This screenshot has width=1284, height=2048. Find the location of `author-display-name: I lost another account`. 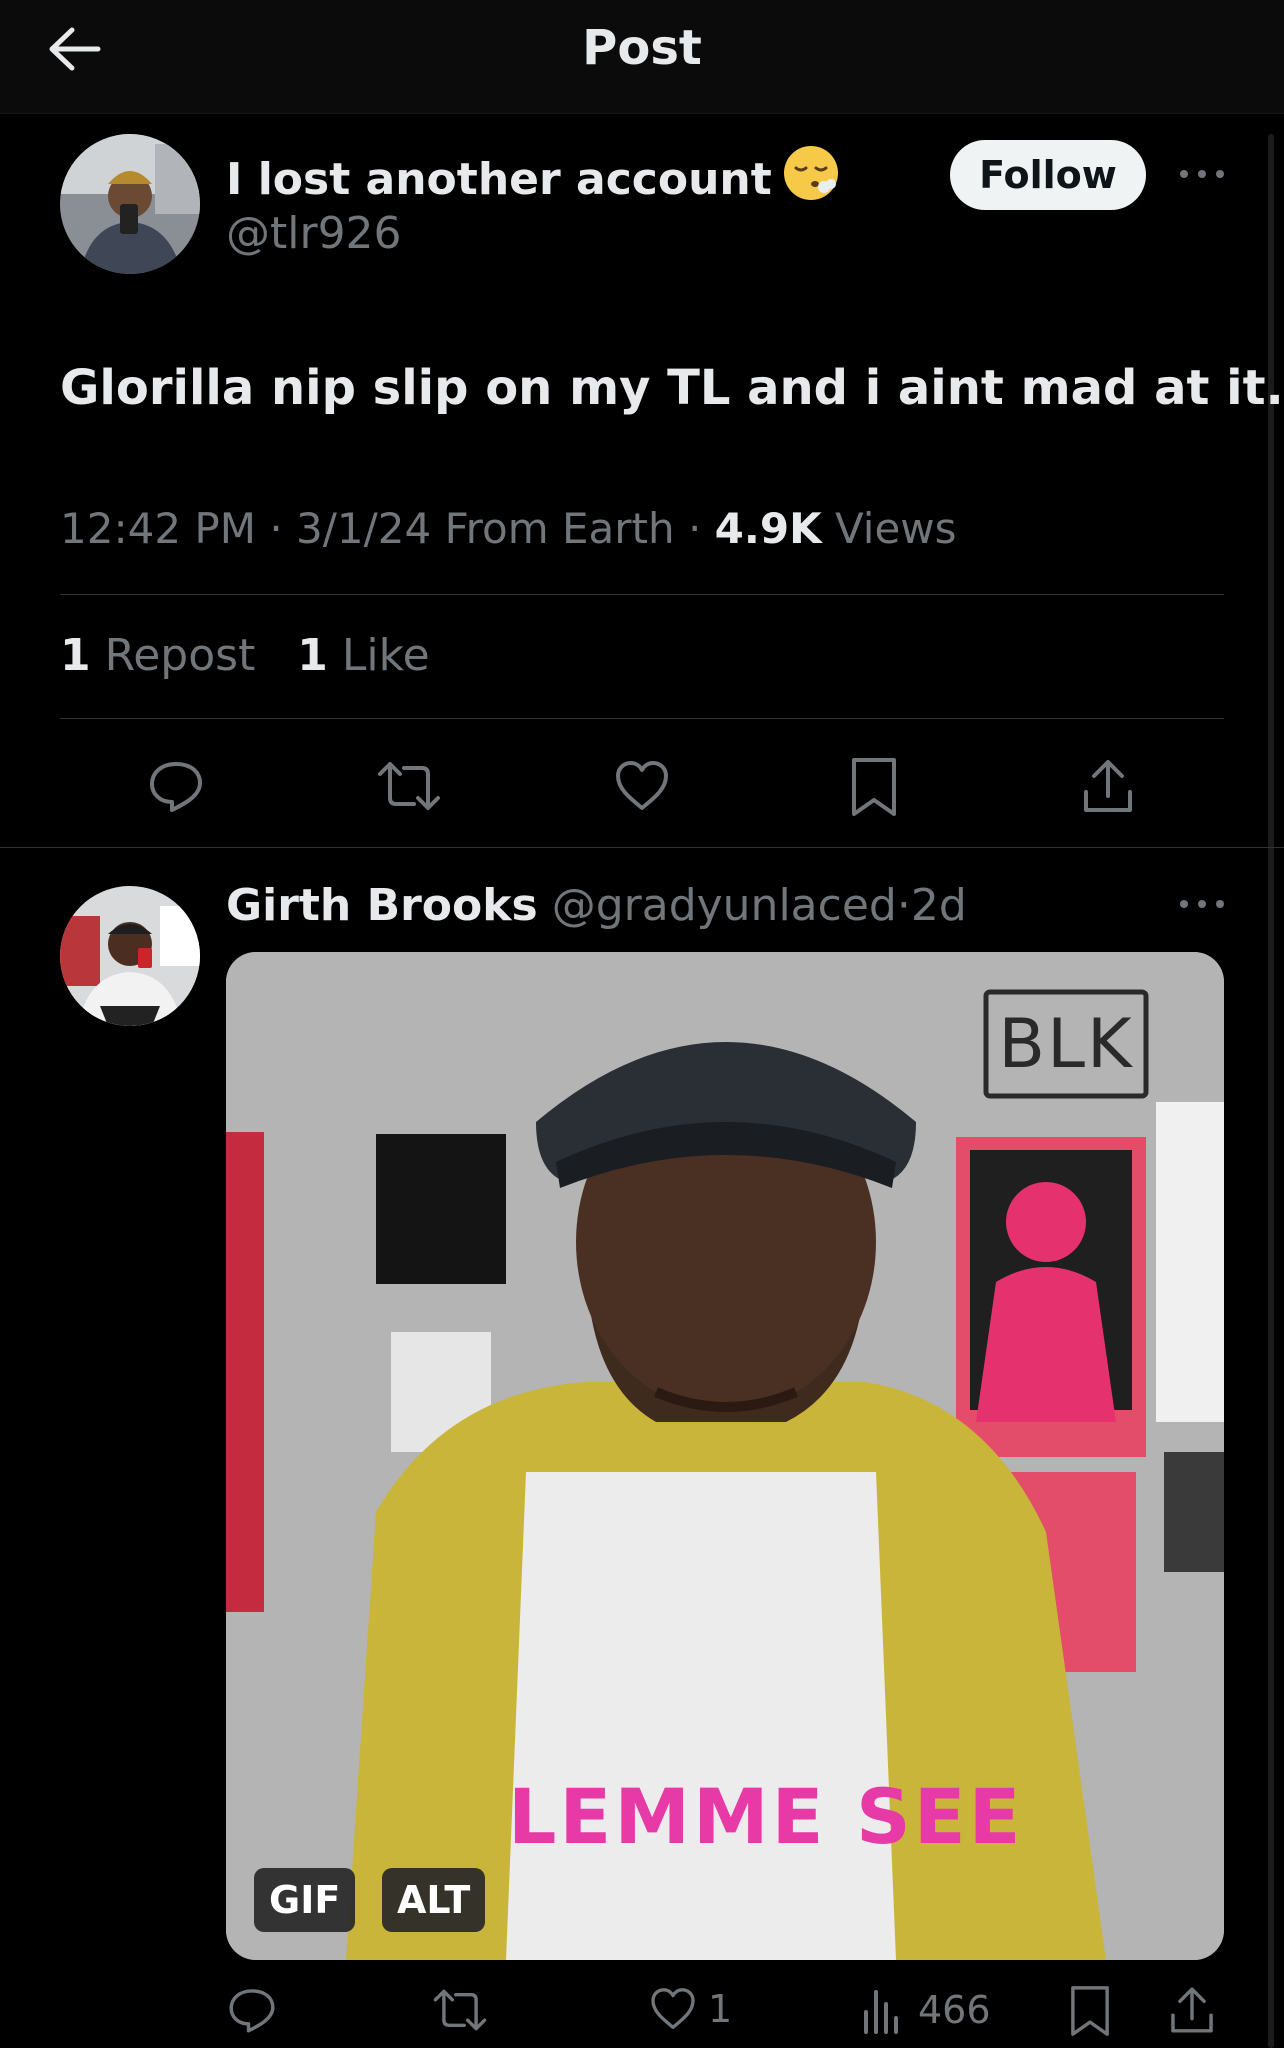

author-display-name: I lost another account is located at coordinates (533, 174).